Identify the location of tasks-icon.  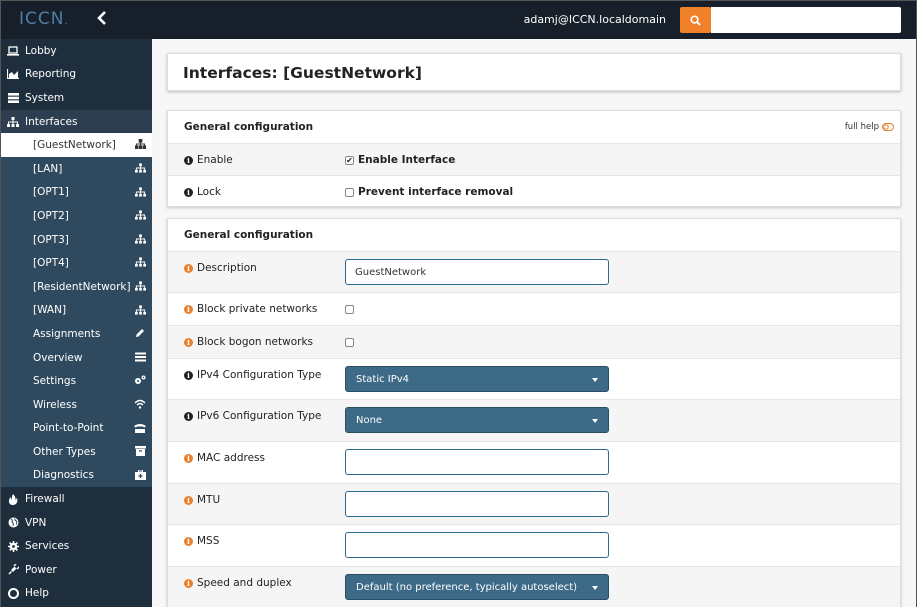
(140, 357).